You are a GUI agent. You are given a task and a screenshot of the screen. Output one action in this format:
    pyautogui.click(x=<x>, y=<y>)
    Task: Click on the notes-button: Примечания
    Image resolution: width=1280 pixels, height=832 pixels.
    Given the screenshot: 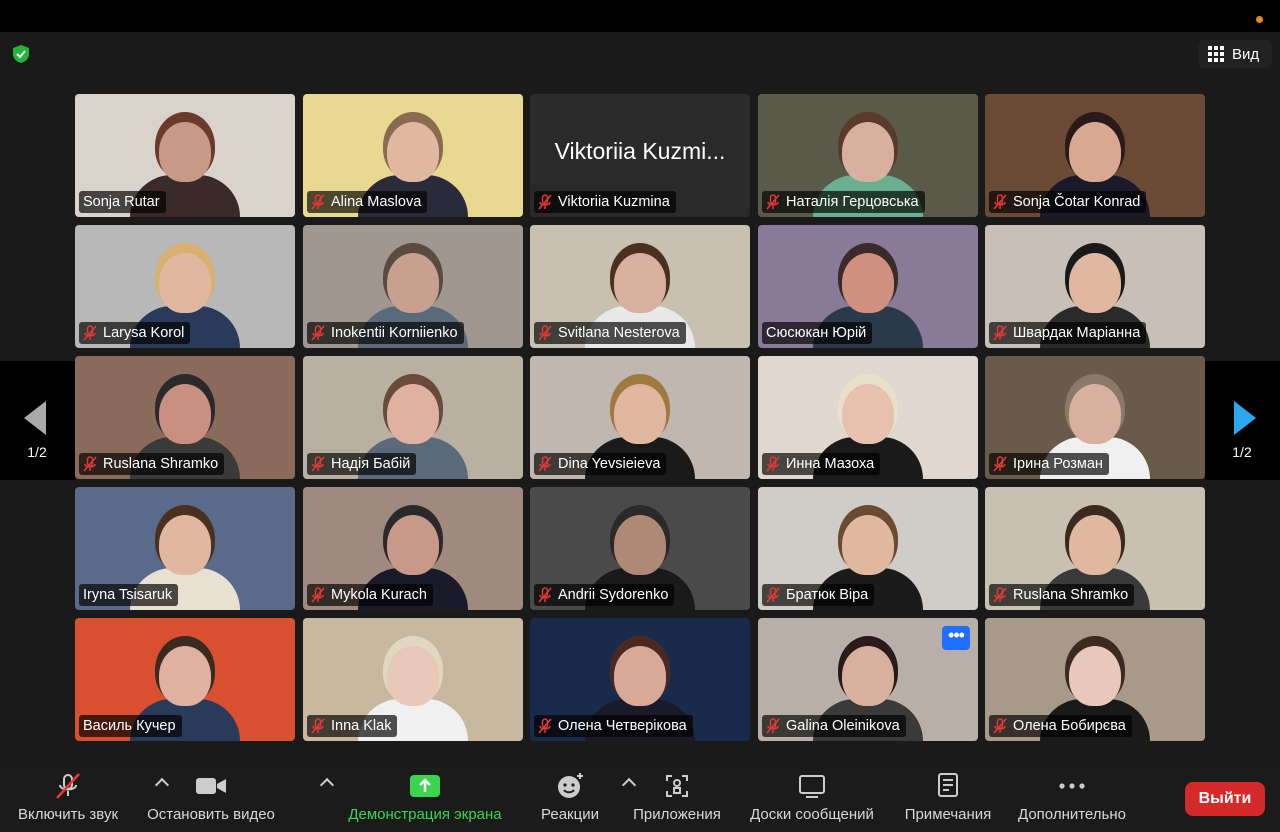 What is the action you would take?
    pyautogui.click(x=948, y=799)
    